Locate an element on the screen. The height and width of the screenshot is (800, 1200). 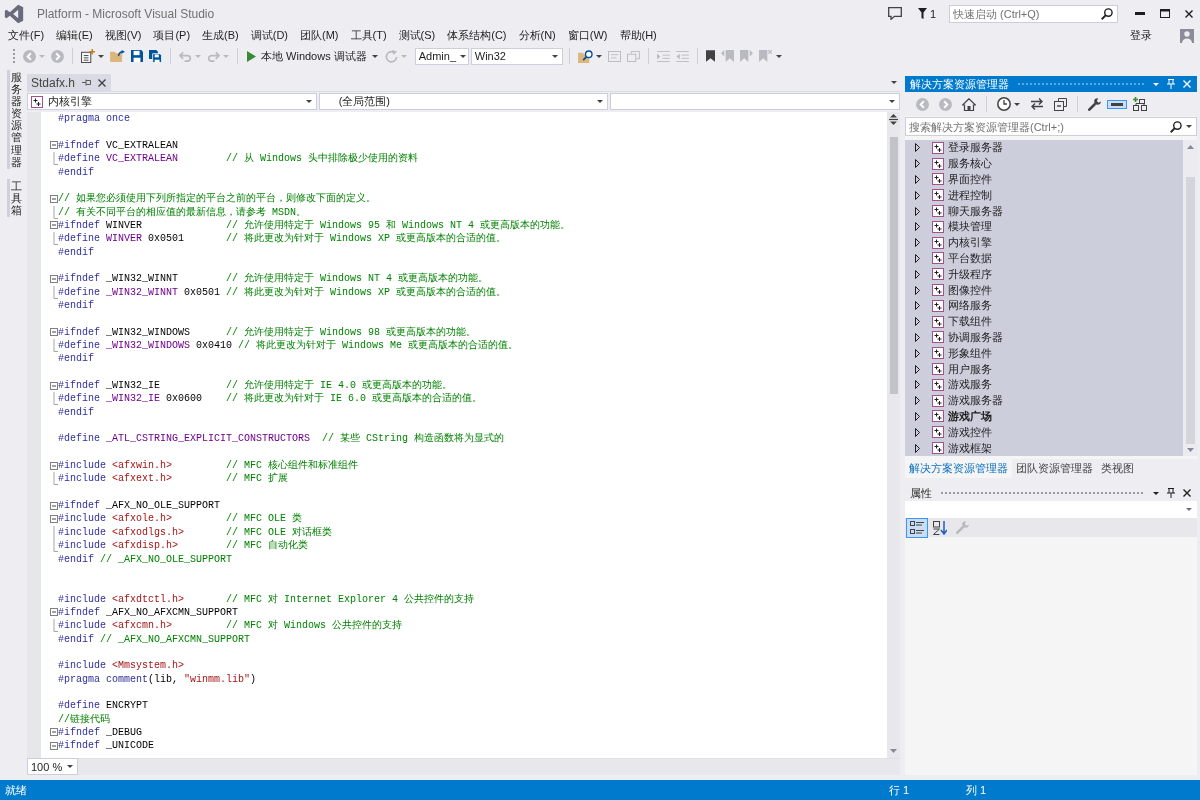
menu-item: 测试(S) is located at coordinates (417, 35).